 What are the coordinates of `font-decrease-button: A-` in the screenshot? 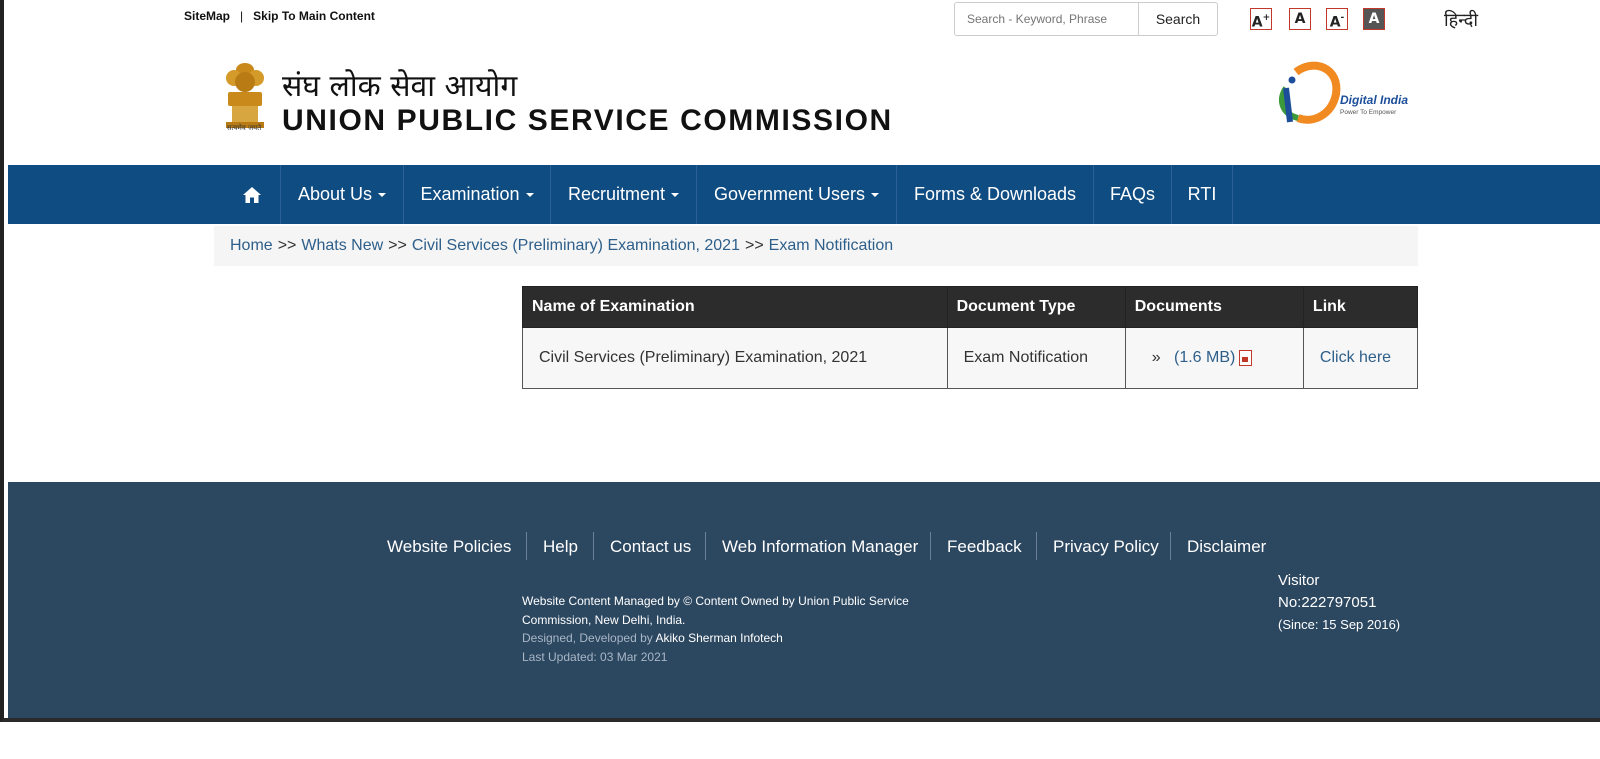 It's located at (1337, 19).